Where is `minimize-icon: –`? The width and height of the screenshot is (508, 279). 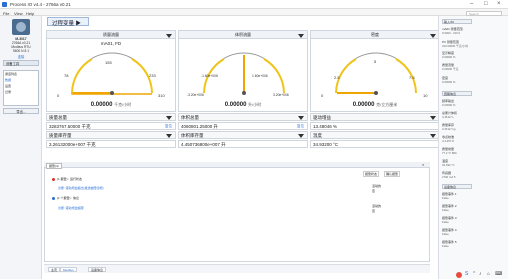 minimize-icon: – is located at coordinates (471, 4).